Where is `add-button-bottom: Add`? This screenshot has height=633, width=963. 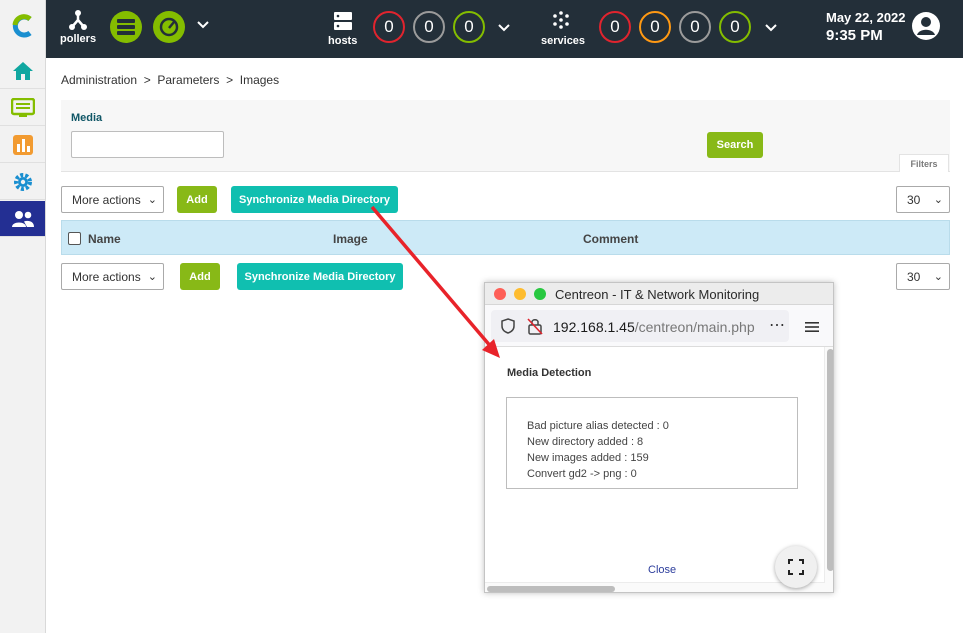 add-button-bottom: Add is located at coordinates (200, 276).